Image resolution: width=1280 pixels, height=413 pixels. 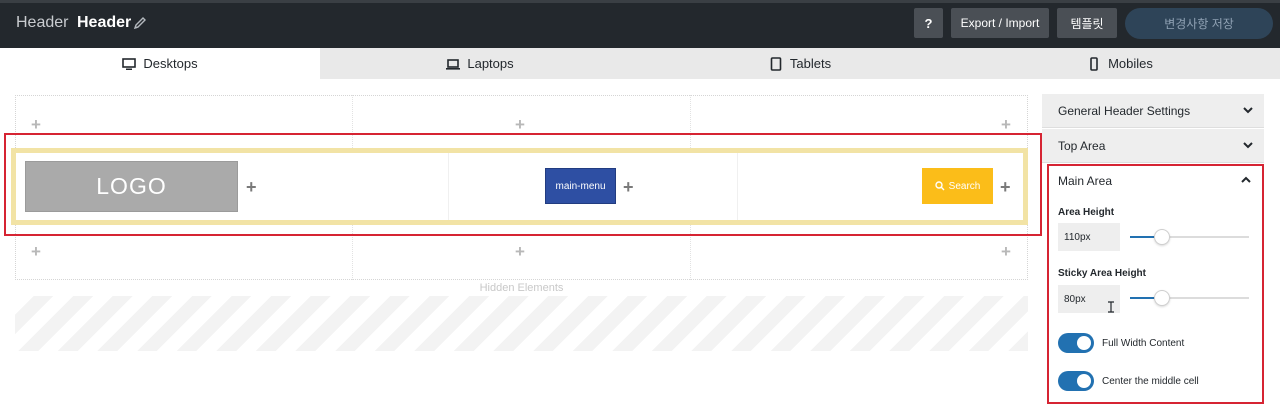 What do you see at coordinates (129, 63) in the screenshot?
I see `desktop-icon` at bounding box center [129, 63].